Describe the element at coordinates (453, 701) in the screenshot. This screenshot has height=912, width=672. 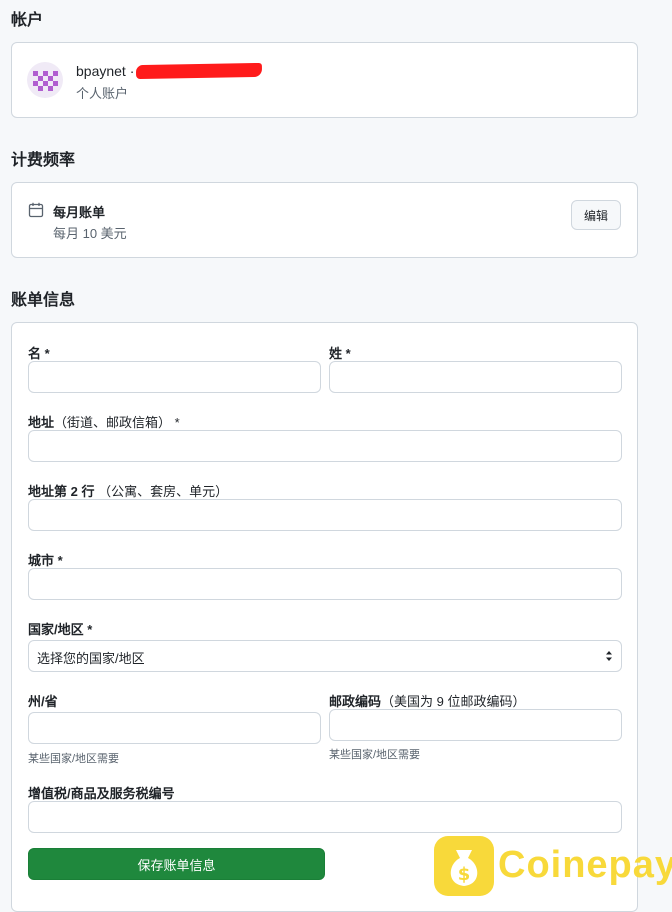
I see `zip-label-sub: （美国为 9 位邮政编码）` at that location.